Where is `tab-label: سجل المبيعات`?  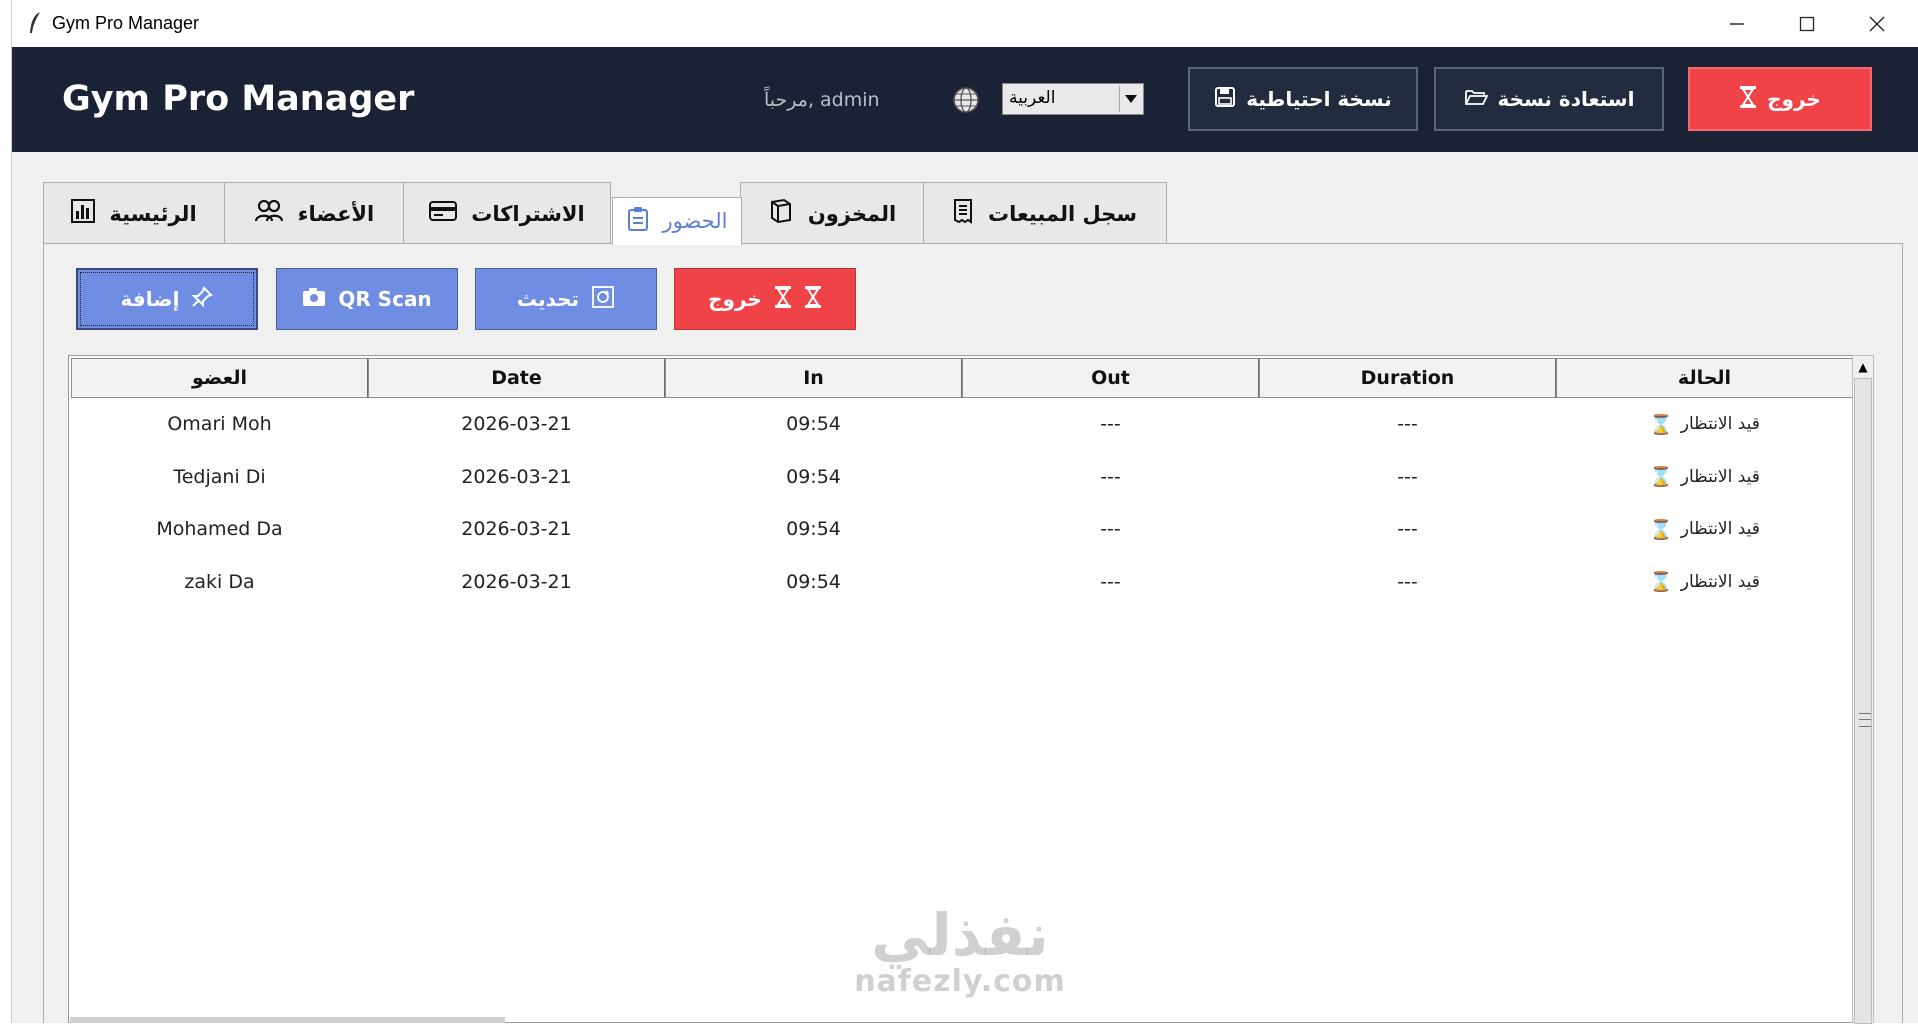 tab-label: سجل المبيعات is located at coordinates (1062, 213).